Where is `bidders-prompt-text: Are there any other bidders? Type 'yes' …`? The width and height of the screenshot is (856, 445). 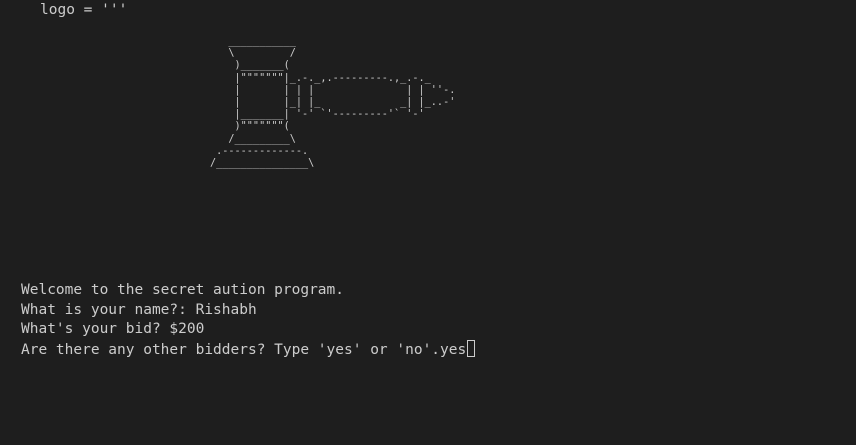 bidders-prompt-text: Are there any other bidders? Type 'yes' … is located at coordinates (244, 349).